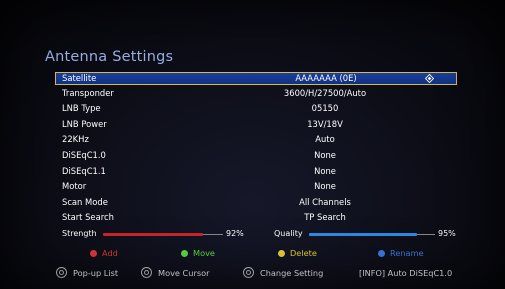 Image resolution: width=505 pixels, height=289 pixels. I want to click on row-value: 13V/18V, so click(325, 123).